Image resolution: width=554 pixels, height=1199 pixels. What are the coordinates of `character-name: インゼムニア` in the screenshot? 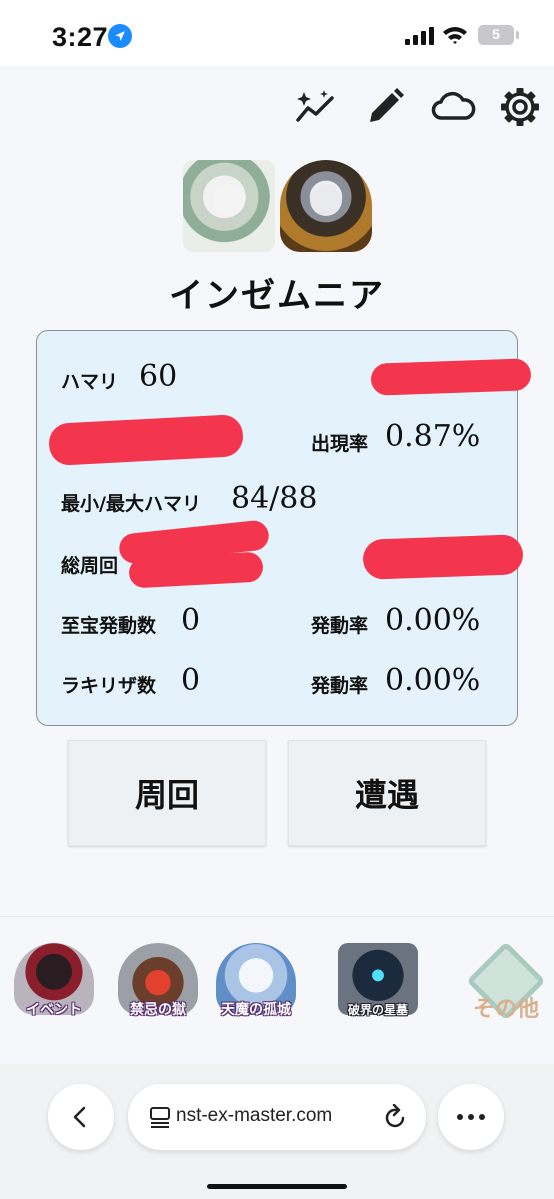 It's located at (277, 296).